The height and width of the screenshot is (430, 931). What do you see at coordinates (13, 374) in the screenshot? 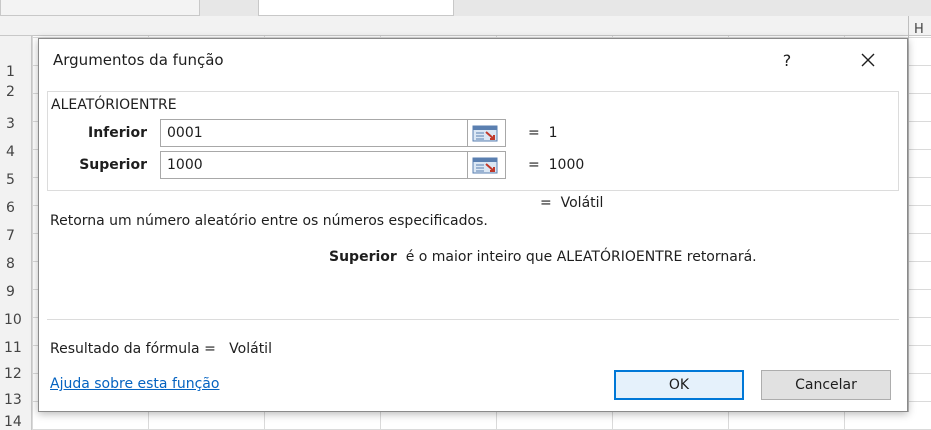
I see `row-header: 12` at bounding box center [13, 374].